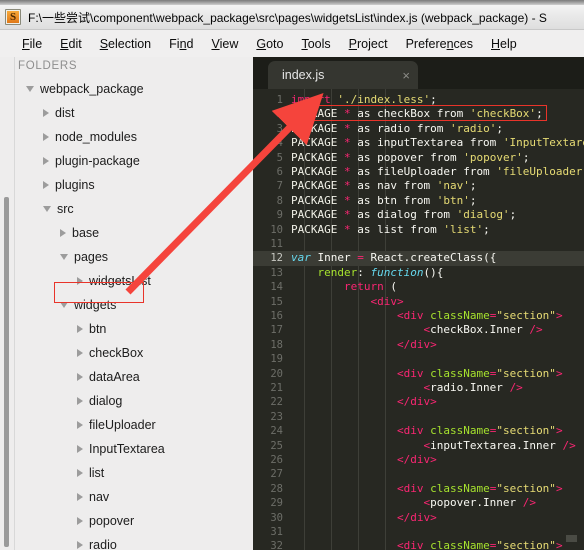 Image resolution: width=584 pixels, height=550 pixels. Describe the element at coordinates (125, 44) in the screenshot. I see `menu-item-selection: Selection` at that location.